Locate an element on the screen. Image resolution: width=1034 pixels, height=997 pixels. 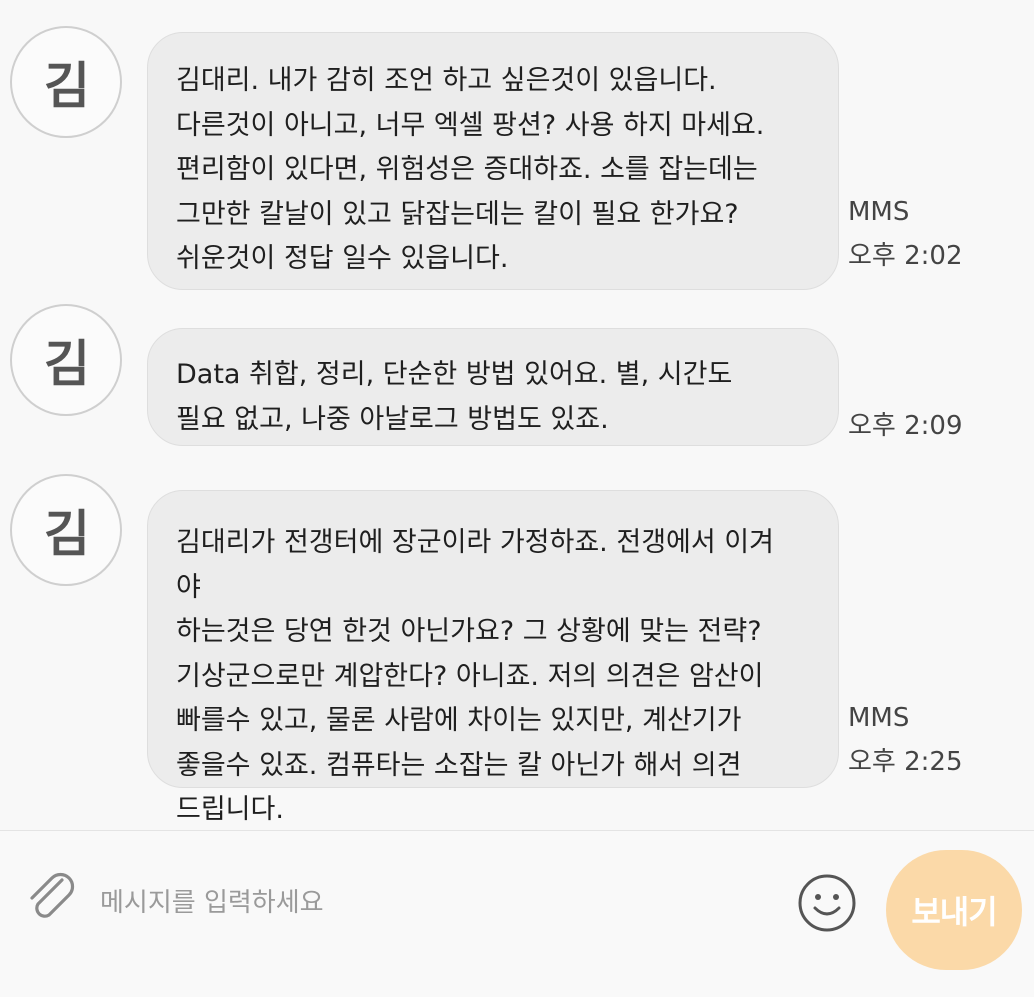
message-input is located at coordinates (400, 903).